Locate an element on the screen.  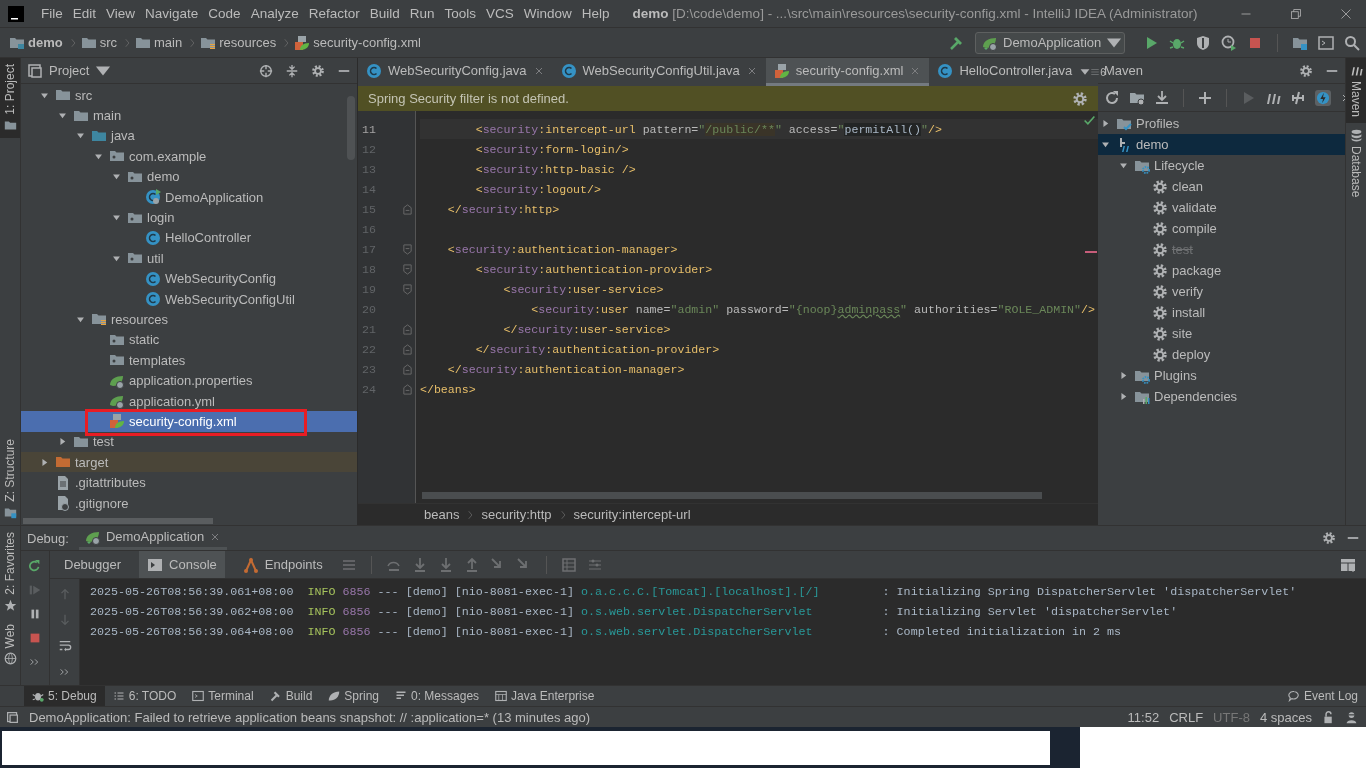
tree-item: WebSecurityConfigUtil is located at coordinates (189, 299).